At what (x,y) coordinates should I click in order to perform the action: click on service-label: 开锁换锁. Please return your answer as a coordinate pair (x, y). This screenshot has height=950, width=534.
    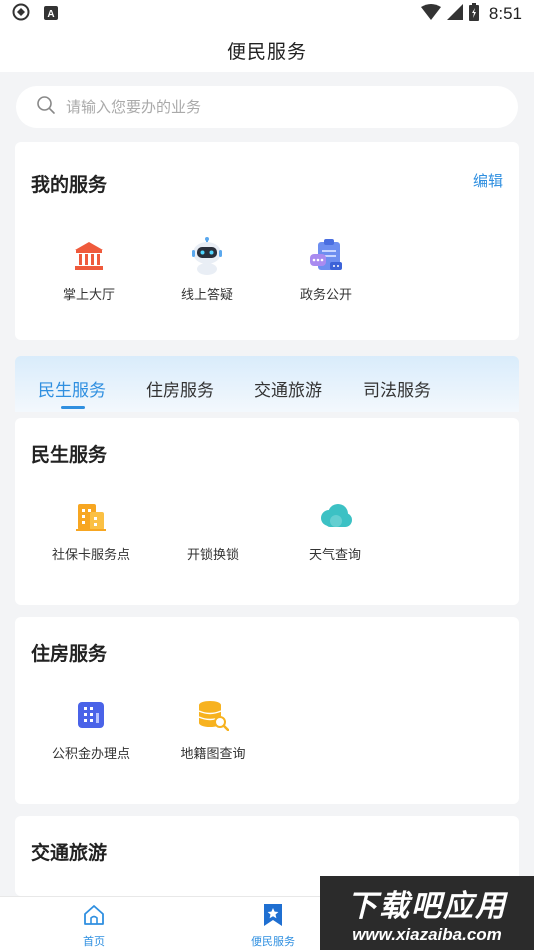
    Looking at the image, I should click on (212, 555).